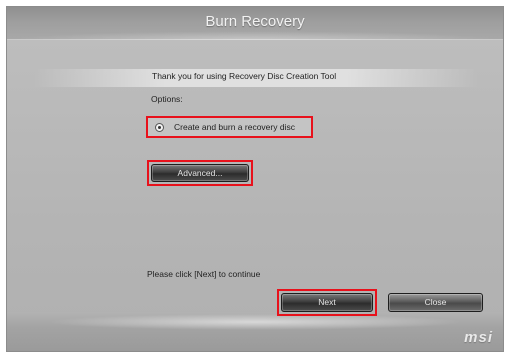 This screenshot has width=511, height=358. What do you see at coordinates (478, 337) in the screenshot?
I see `msi-logo: msi` at bounding box center [478, 337].